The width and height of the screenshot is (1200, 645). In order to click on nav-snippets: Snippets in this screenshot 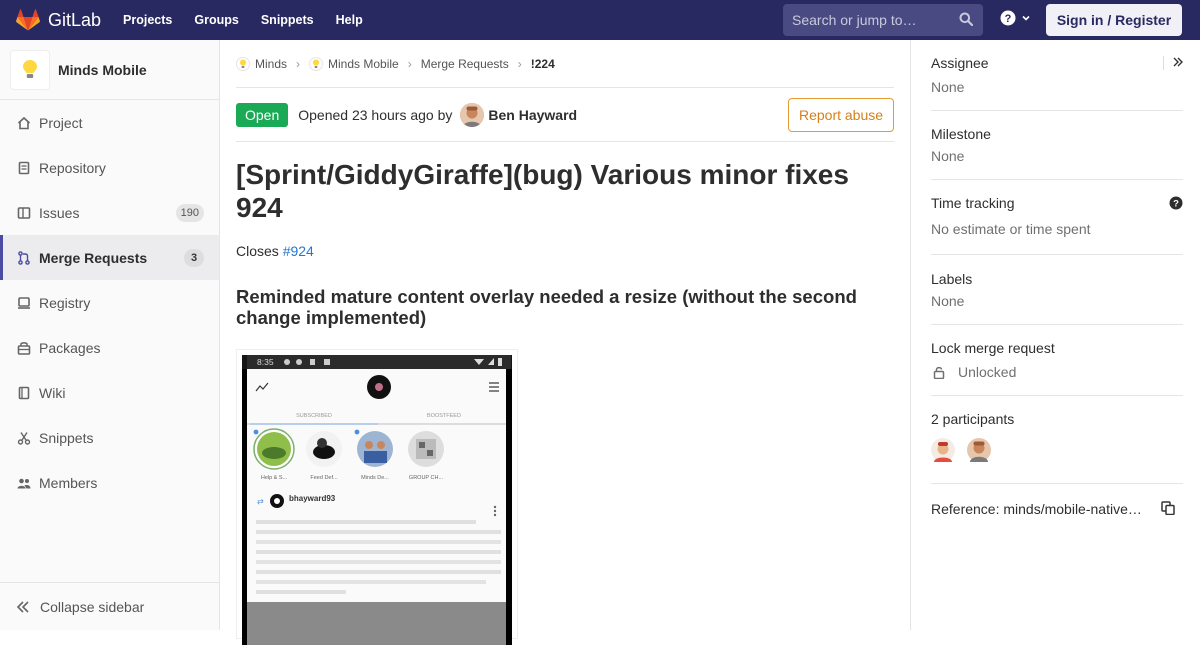, I will do `click(287, 20)`.